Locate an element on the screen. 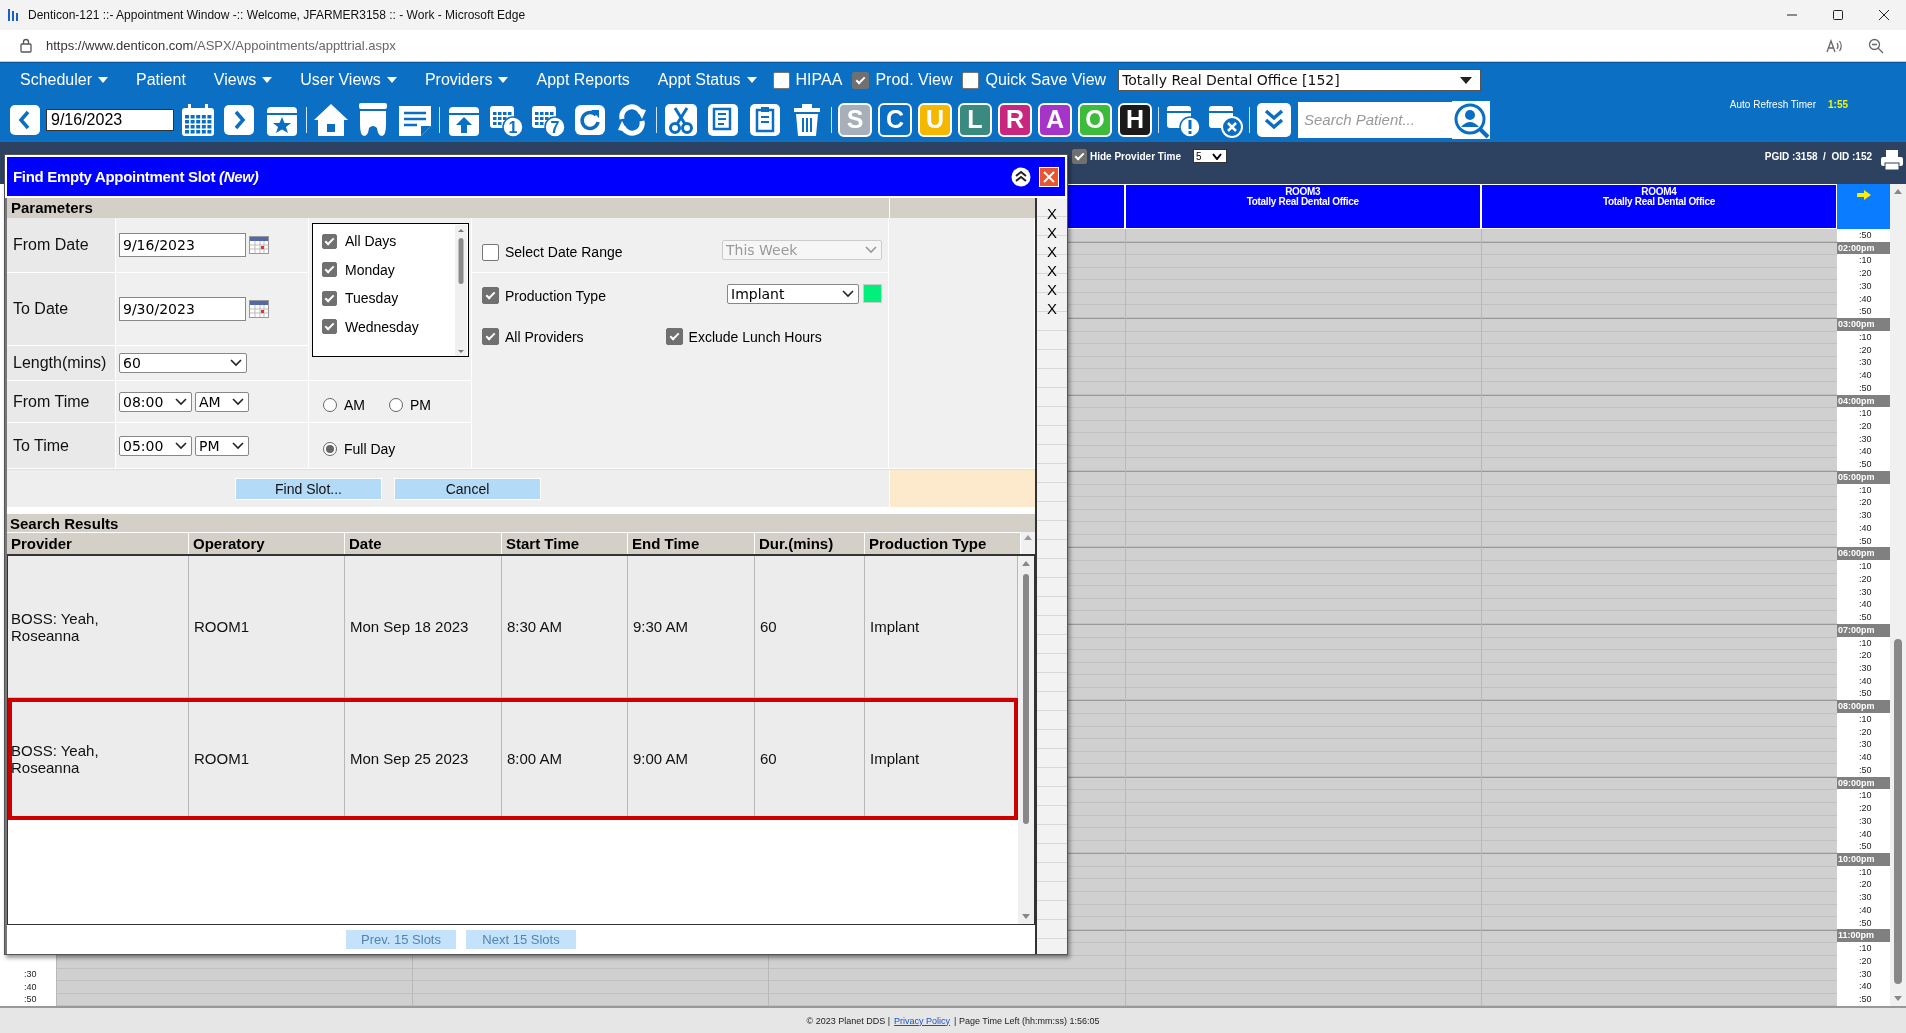  menu-item: Providers is located at coordinates (466, 80).